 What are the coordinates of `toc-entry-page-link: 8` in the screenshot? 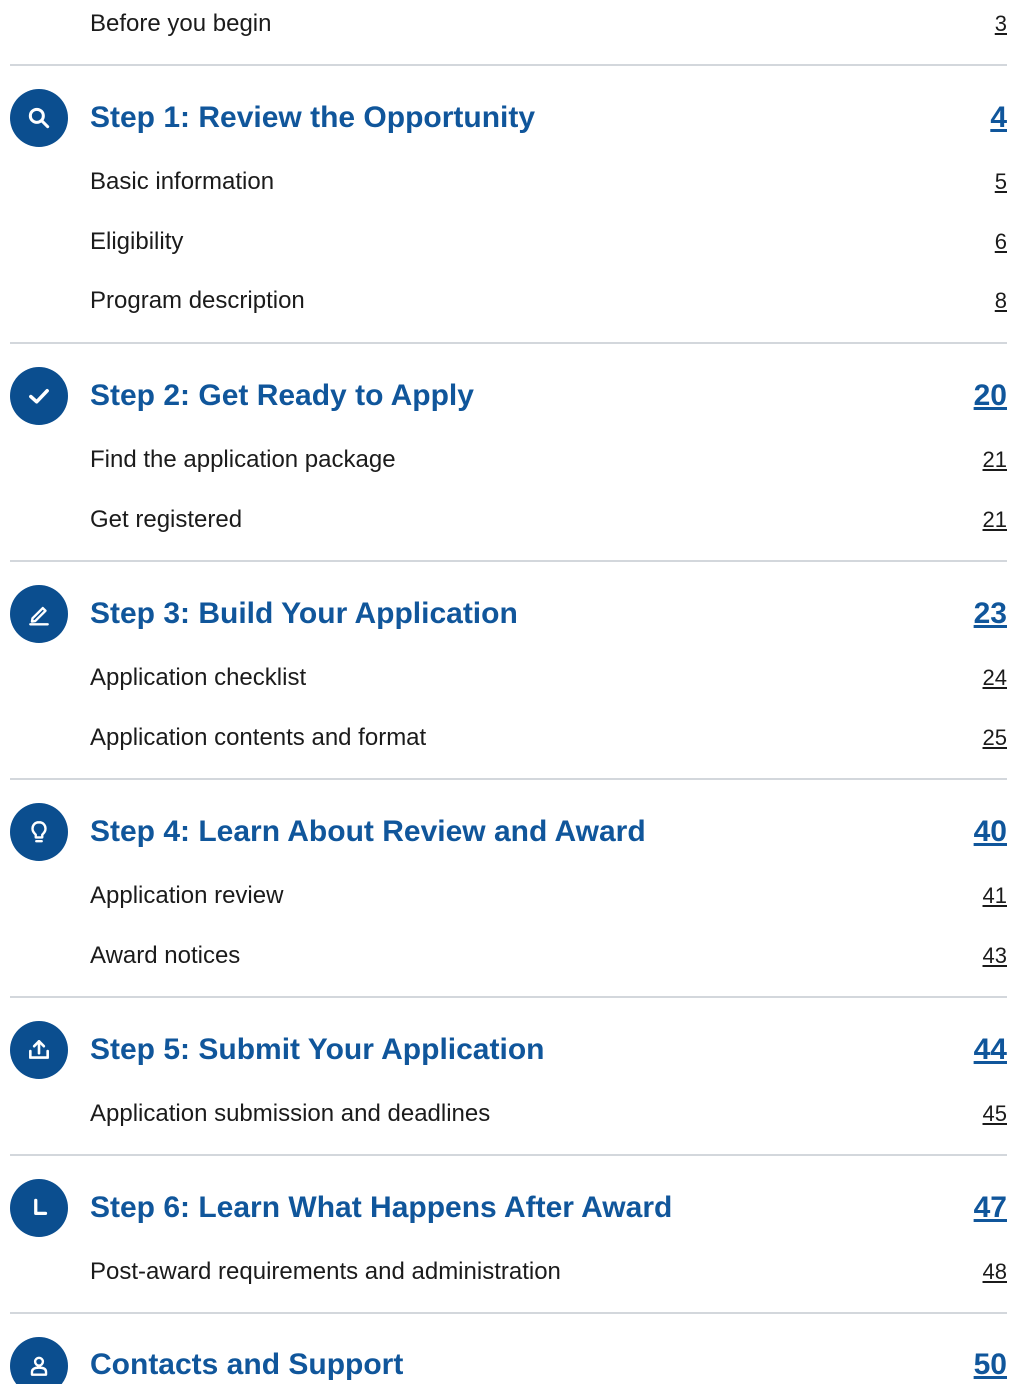 It's located at (1001, 301).